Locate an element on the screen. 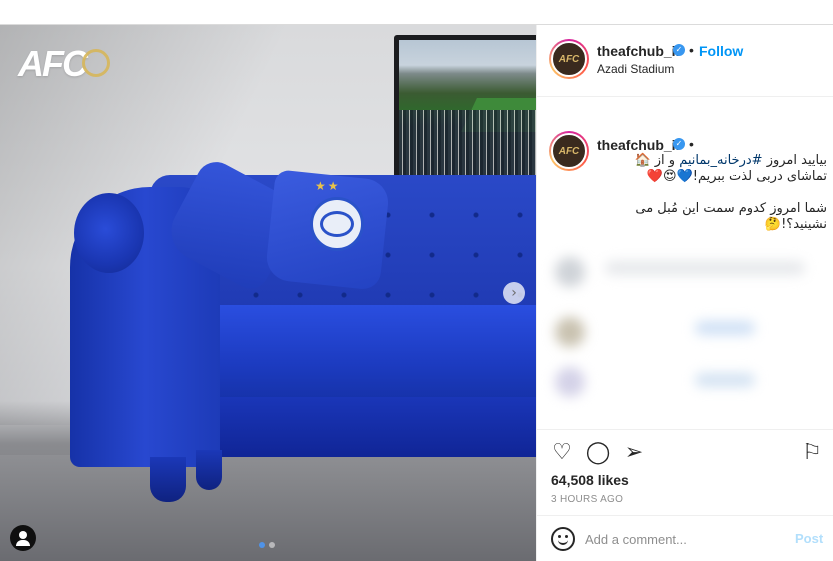 The height and width of the screenshot is (561, 833). caption-line: نشینید؟!🤔 is located at coordinates (795, 224).